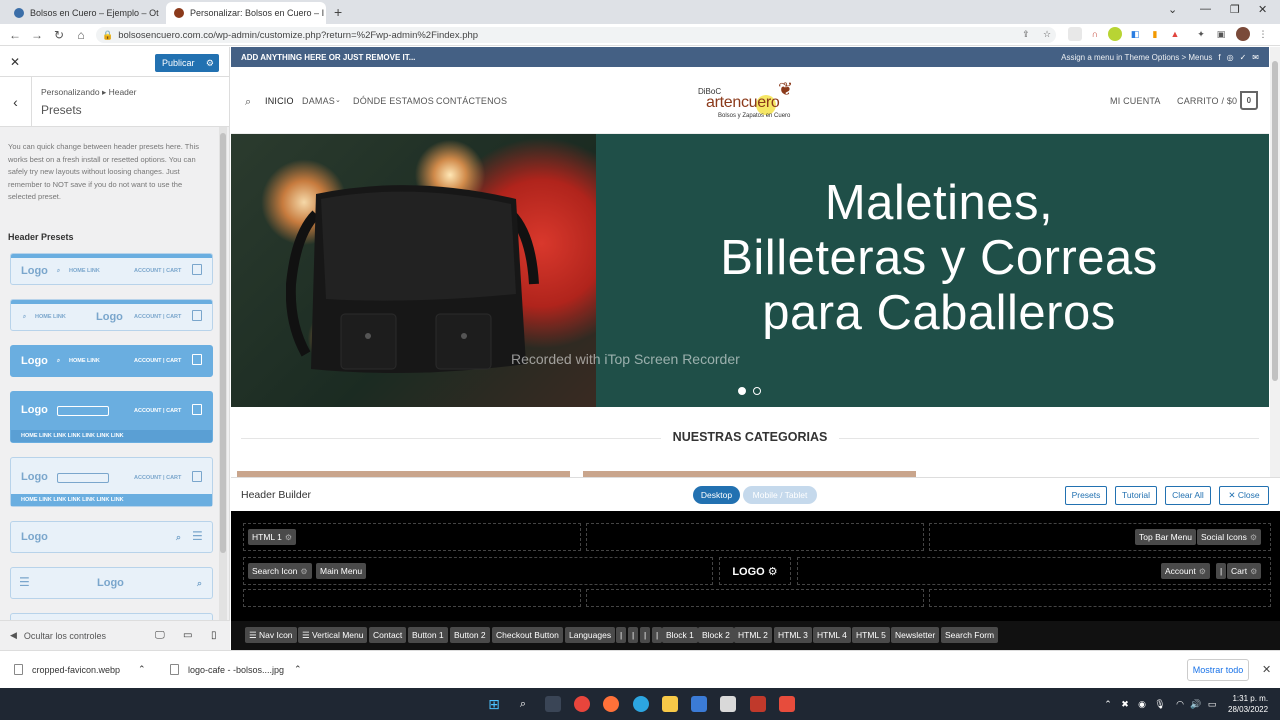 The height and width of the screenshot is (720, 1280). I want to click on mobile-preview-icon: ▯, so click(214, 635).